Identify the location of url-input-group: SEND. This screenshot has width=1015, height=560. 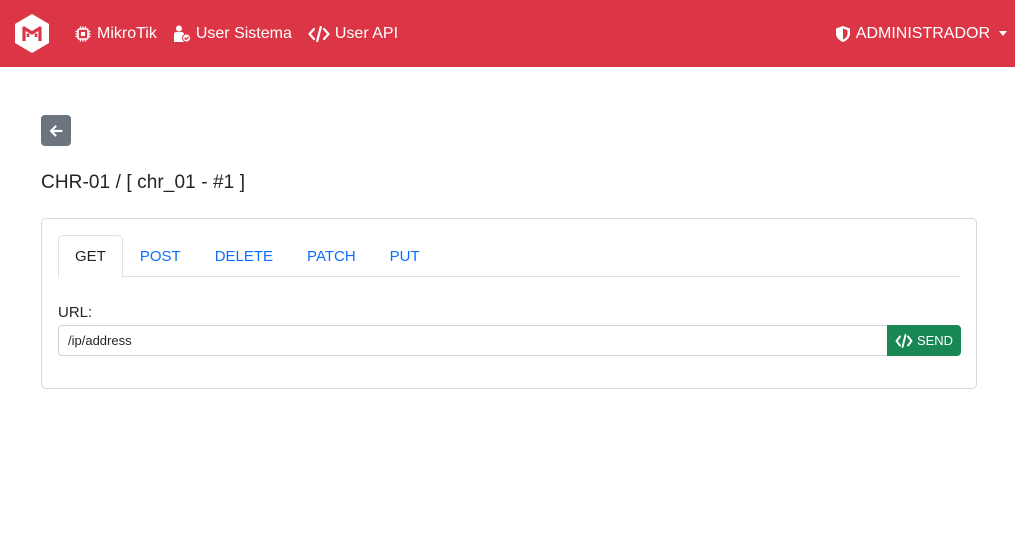
(509, 340).